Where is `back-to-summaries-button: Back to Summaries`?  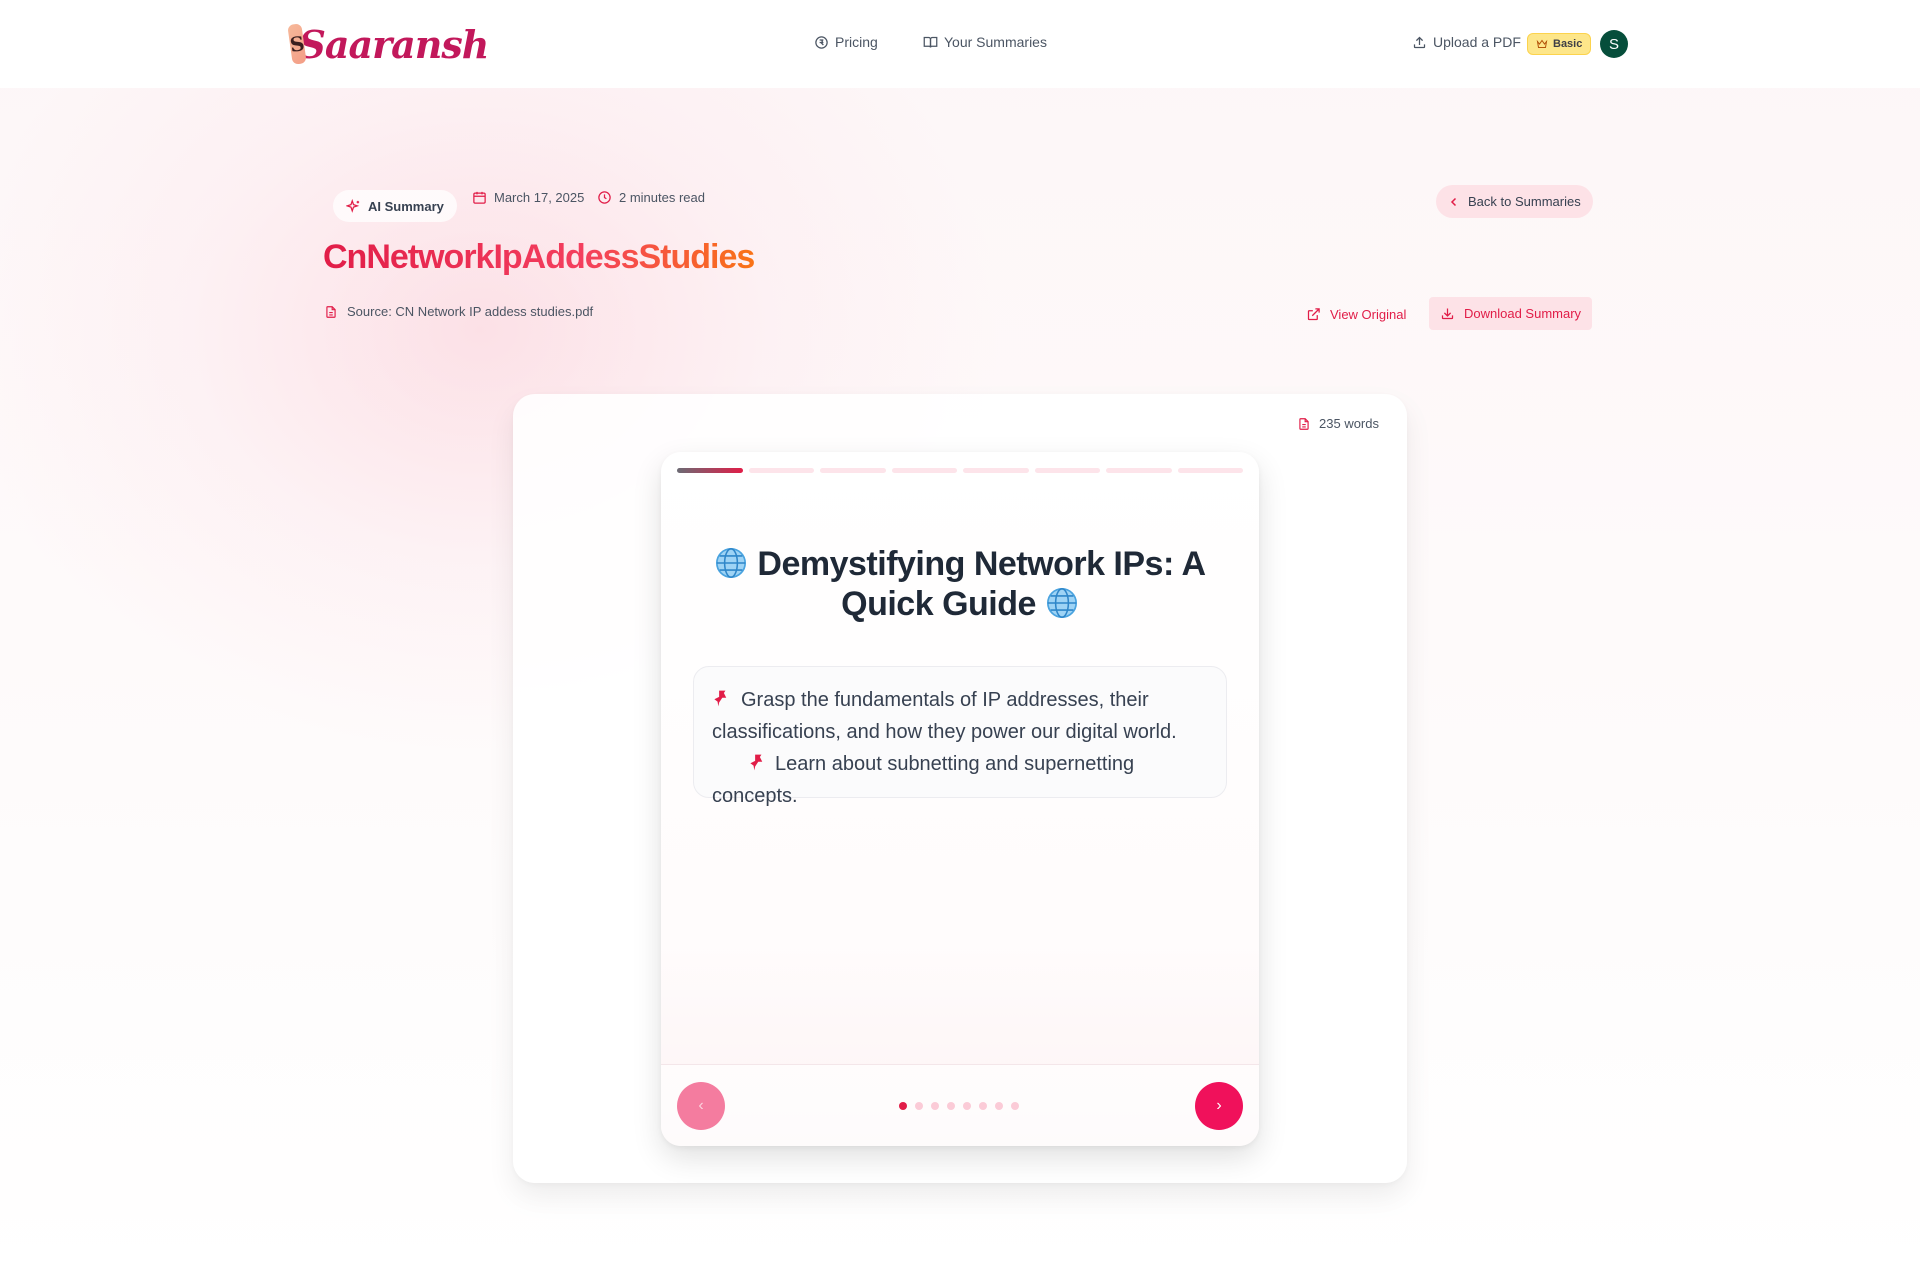
back-to-summaries-button: Back to Summaries is located at coordinates (1514, 201).